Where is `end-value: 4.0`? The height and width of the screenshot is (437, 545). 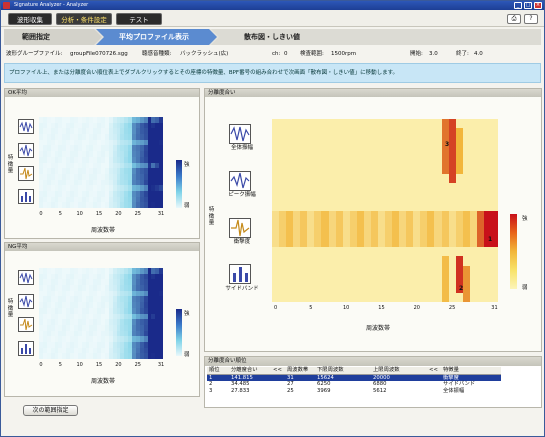 end-value: 4.0 is located at coordinates (478, 54).